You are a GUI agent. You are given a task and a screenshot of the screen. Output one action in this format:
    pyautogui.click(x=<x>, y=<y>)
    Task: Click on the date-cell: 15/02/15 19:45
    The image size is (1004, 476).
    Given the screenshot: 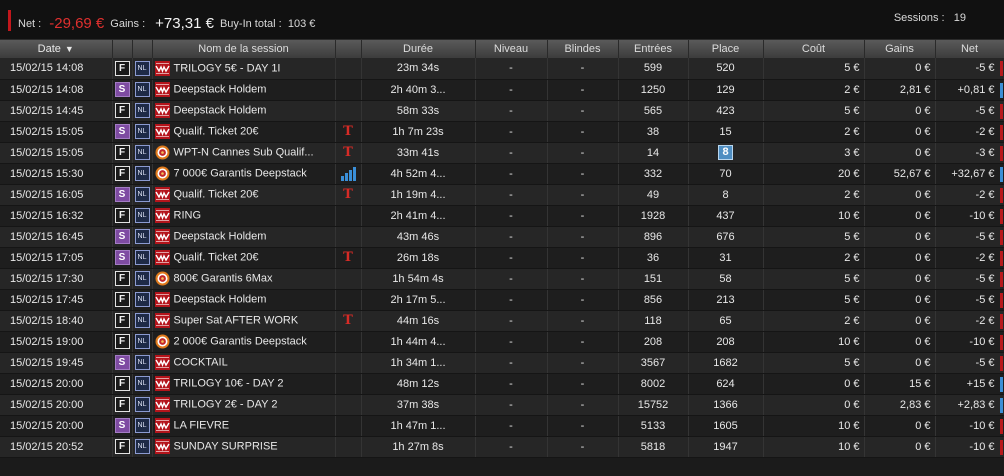 What is the action you would take?
    pyautogui.click(x=56, y=363)
    